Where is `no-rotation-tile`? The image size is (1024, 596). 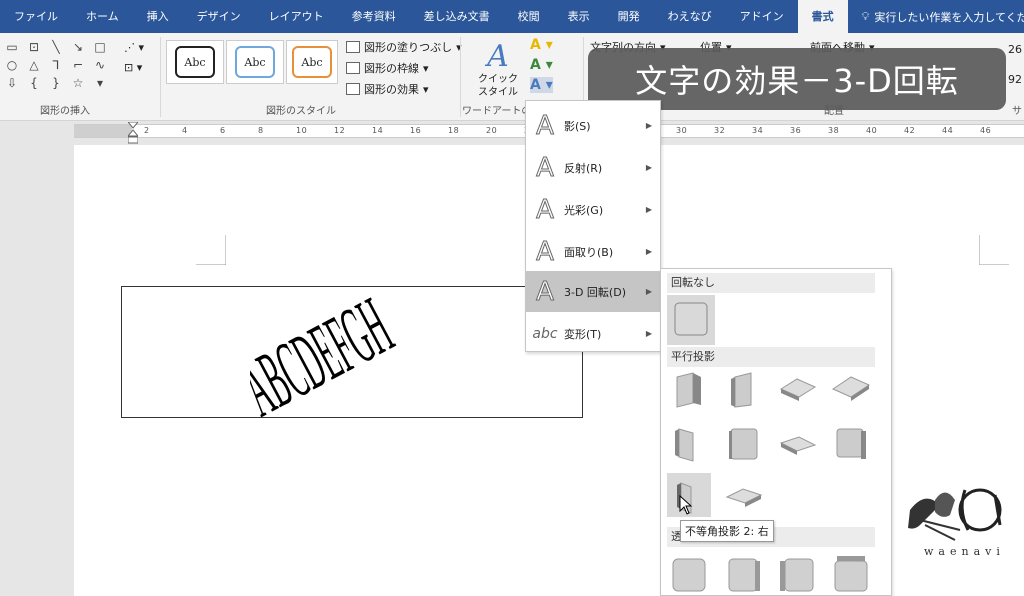 no-rotation-tile is located at coordinates (691, 320).